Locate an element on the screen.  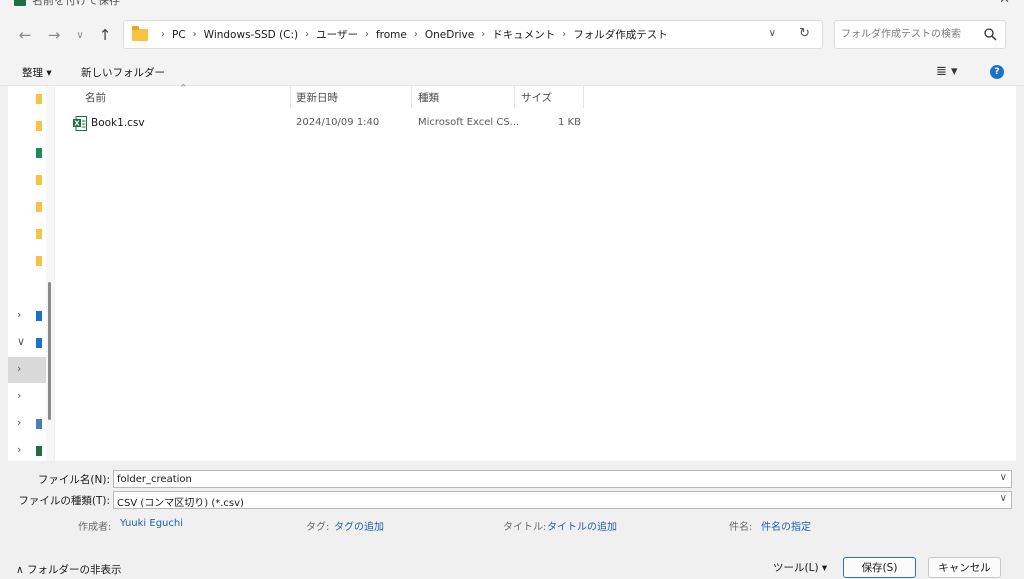
organize-button: 整理 ▾ is located at coordinates (37, 72).